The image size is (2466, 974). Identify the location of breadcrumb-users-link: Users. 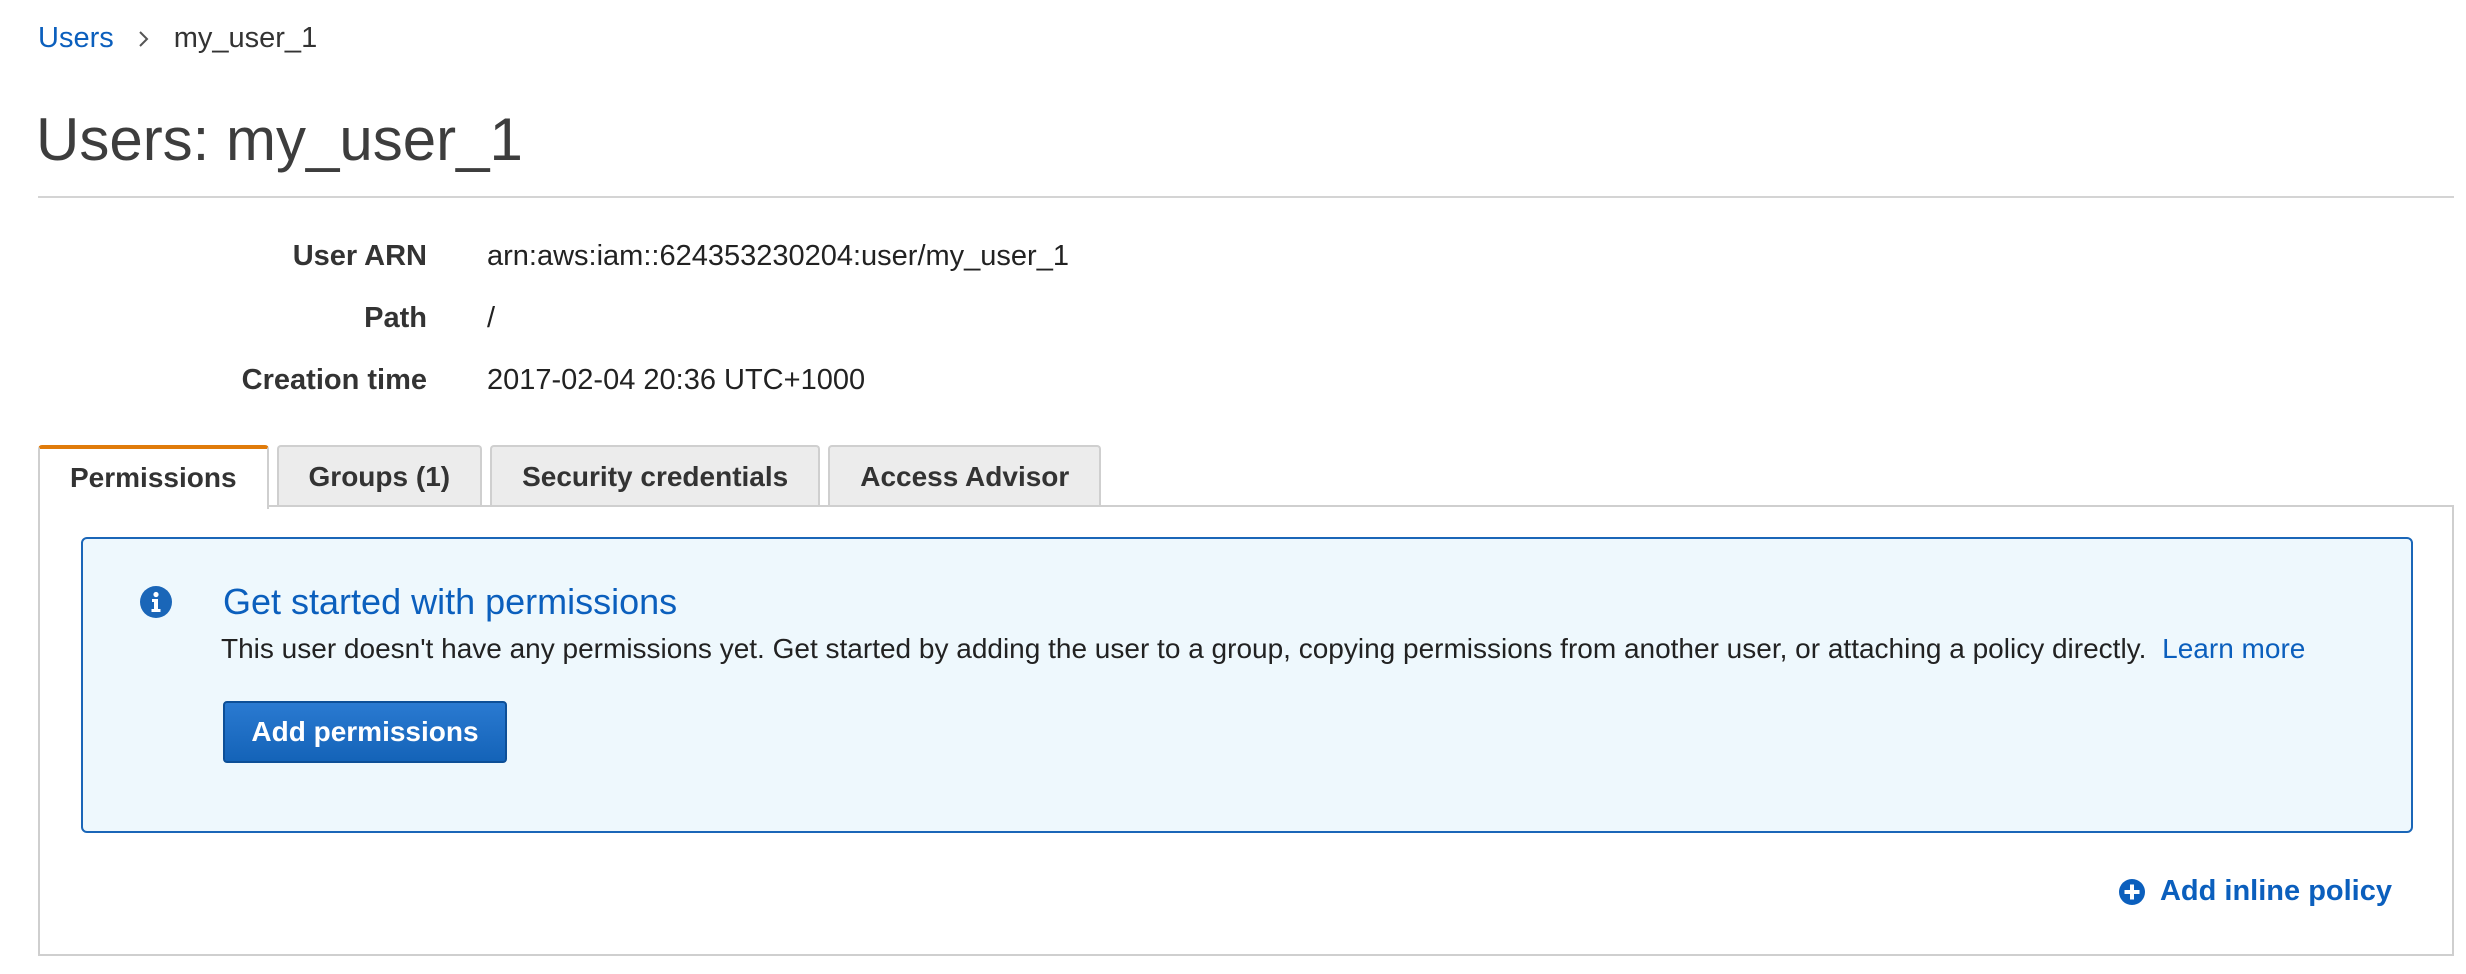
(76, 38).